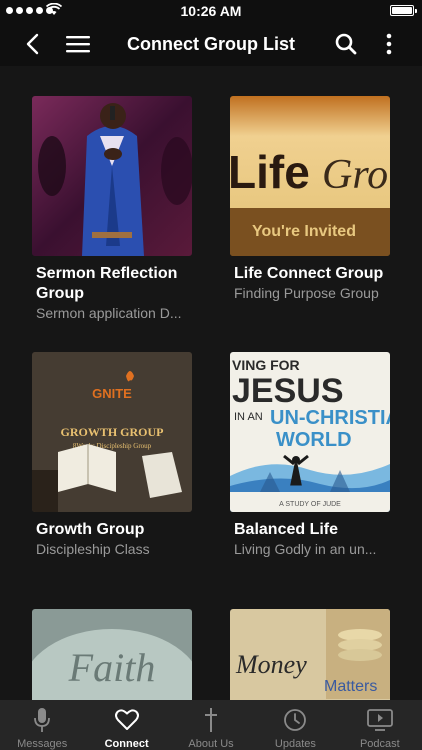 The image size is (422, 750). Describe the element at coordinates (90, 529) in the screenshot. I see `group-title: Growth Group` at that location.